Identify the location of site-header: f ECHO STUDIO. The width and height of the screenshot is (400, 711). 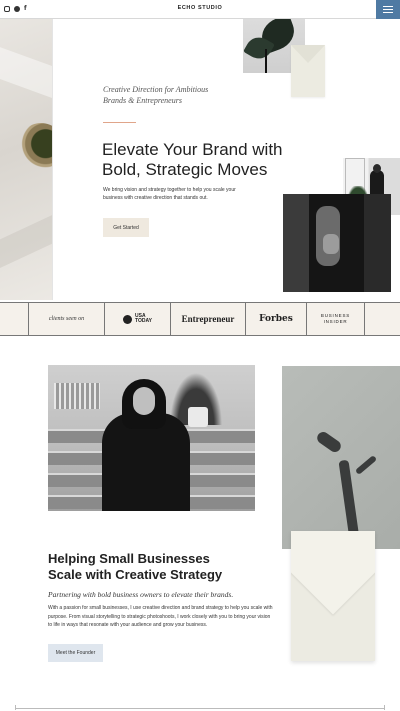
(200, 9).